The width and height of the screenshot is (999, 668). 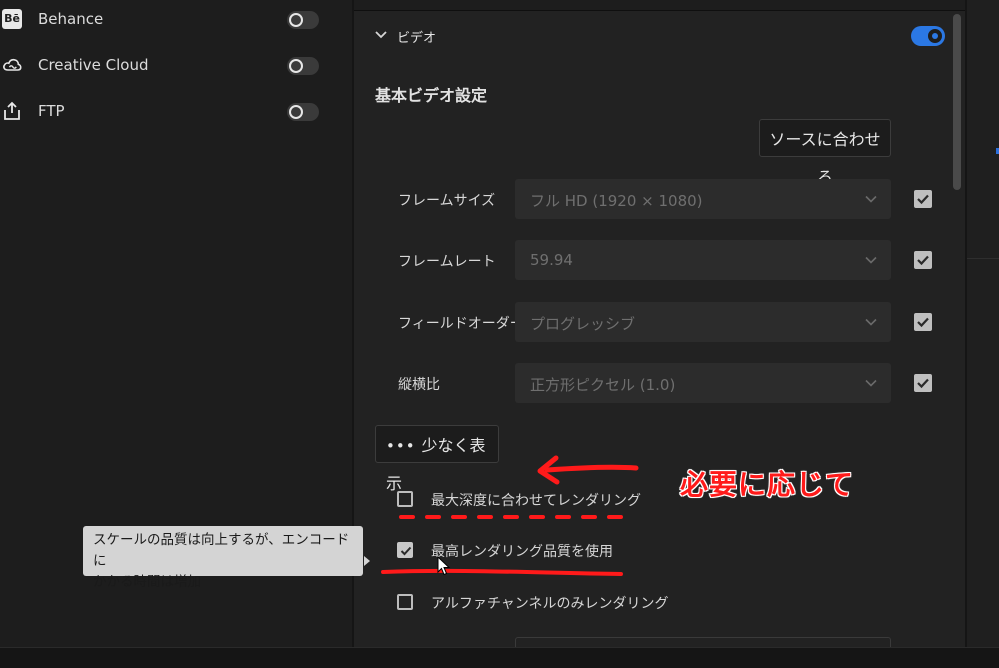 I want to click on destination-label: Creative Cloud, so click(x=93, y=65).